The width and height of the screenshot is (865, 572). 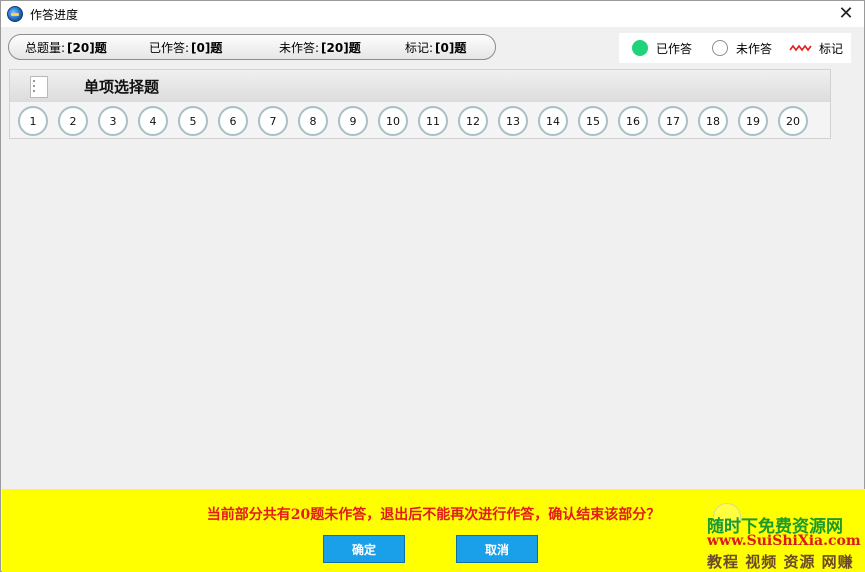 I want to click on question-button: 17, so click(x=673, y=121).